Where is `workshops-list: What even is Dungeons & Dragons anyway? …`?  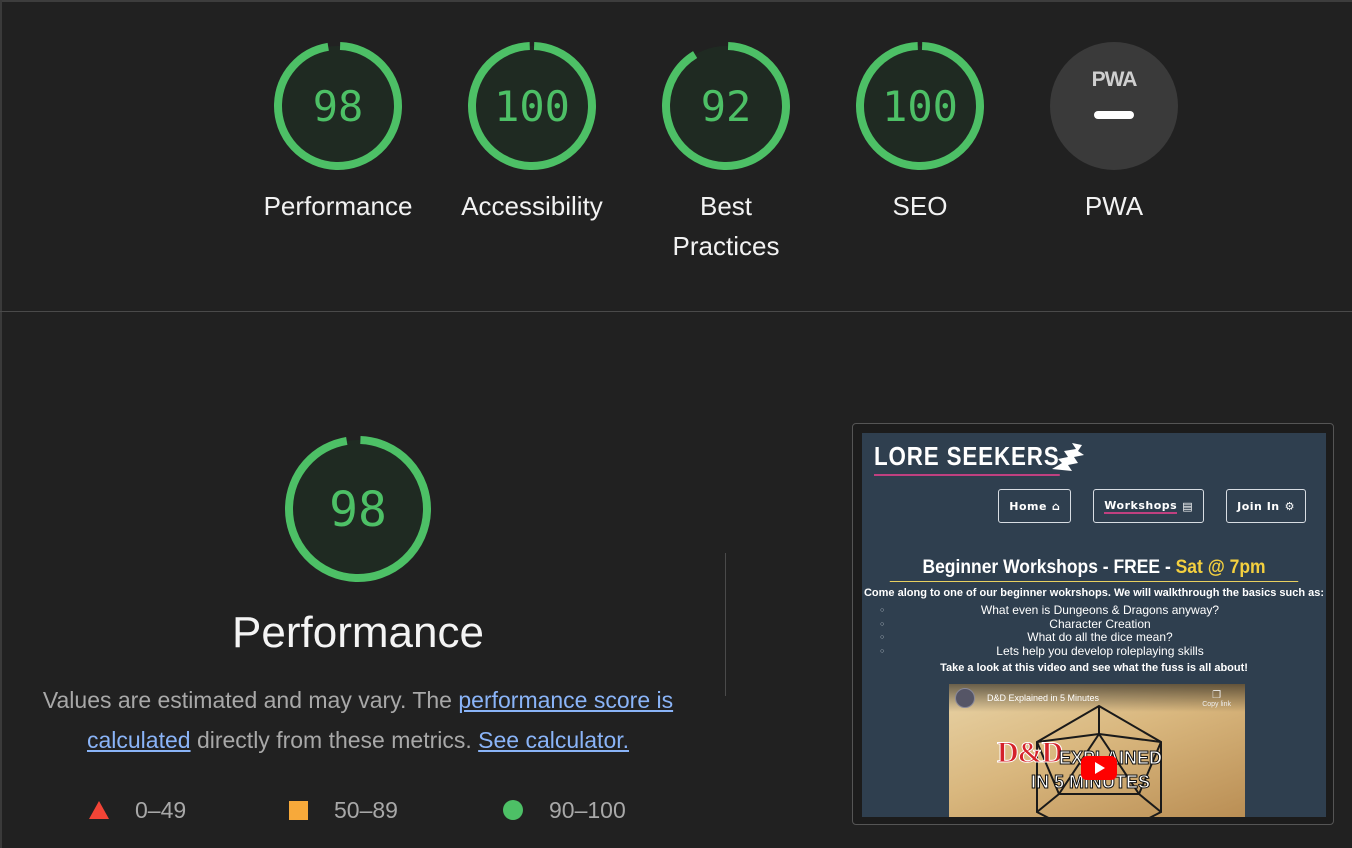 workshops-list: What even is Dungeons & Dragons anyway? … is located at coordinates (1100, 631).